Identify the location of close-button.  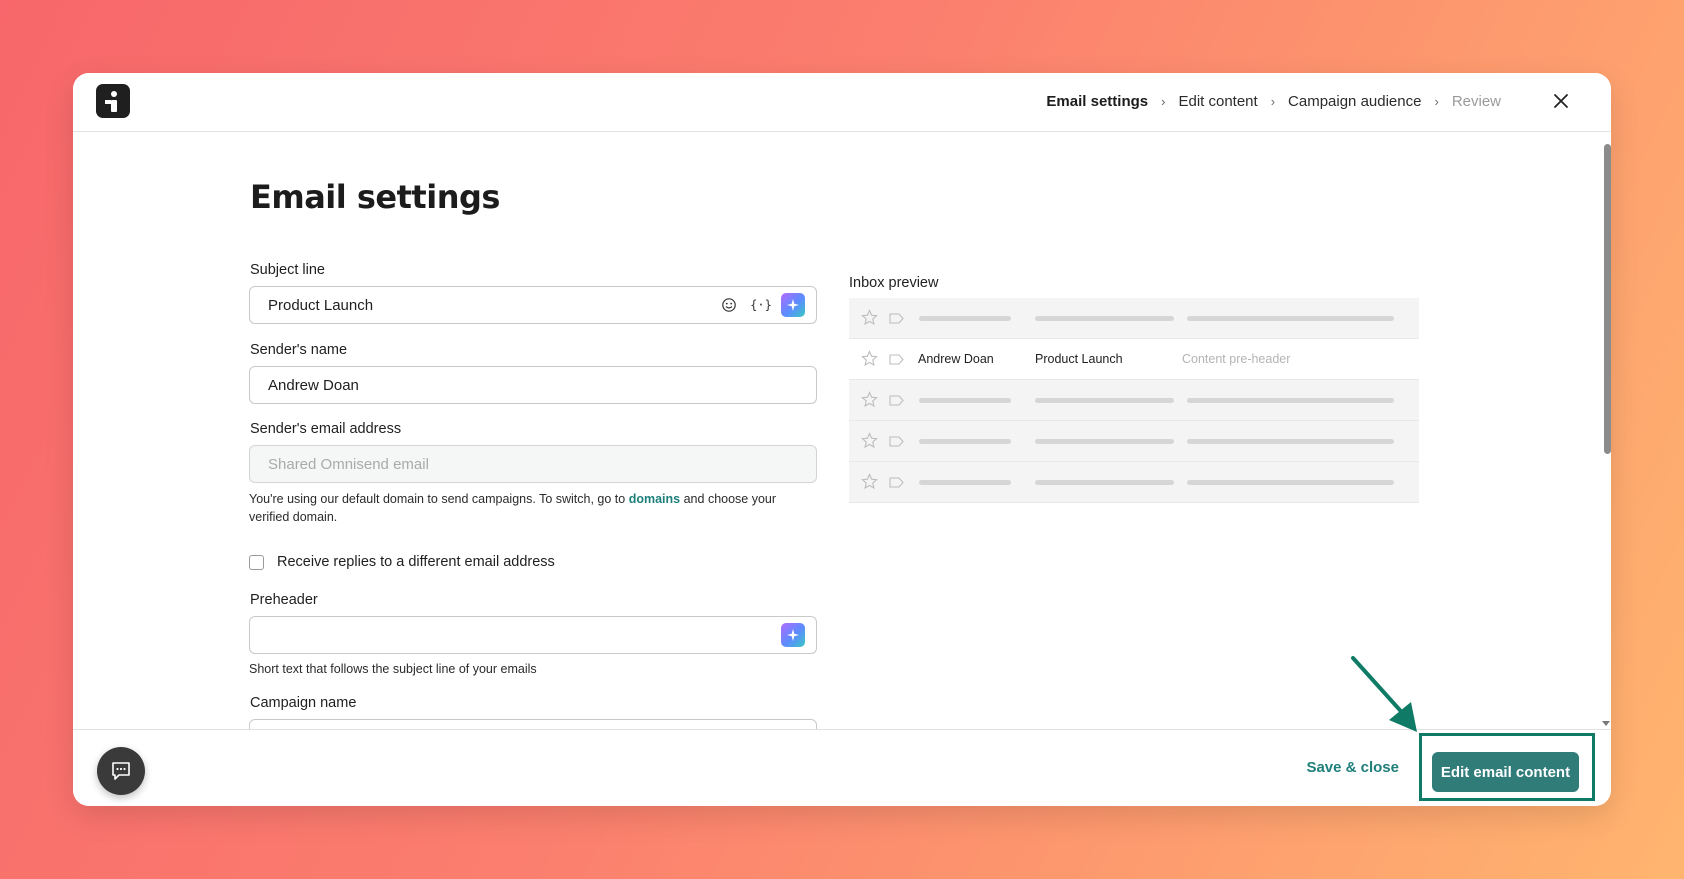
(1561, 101).